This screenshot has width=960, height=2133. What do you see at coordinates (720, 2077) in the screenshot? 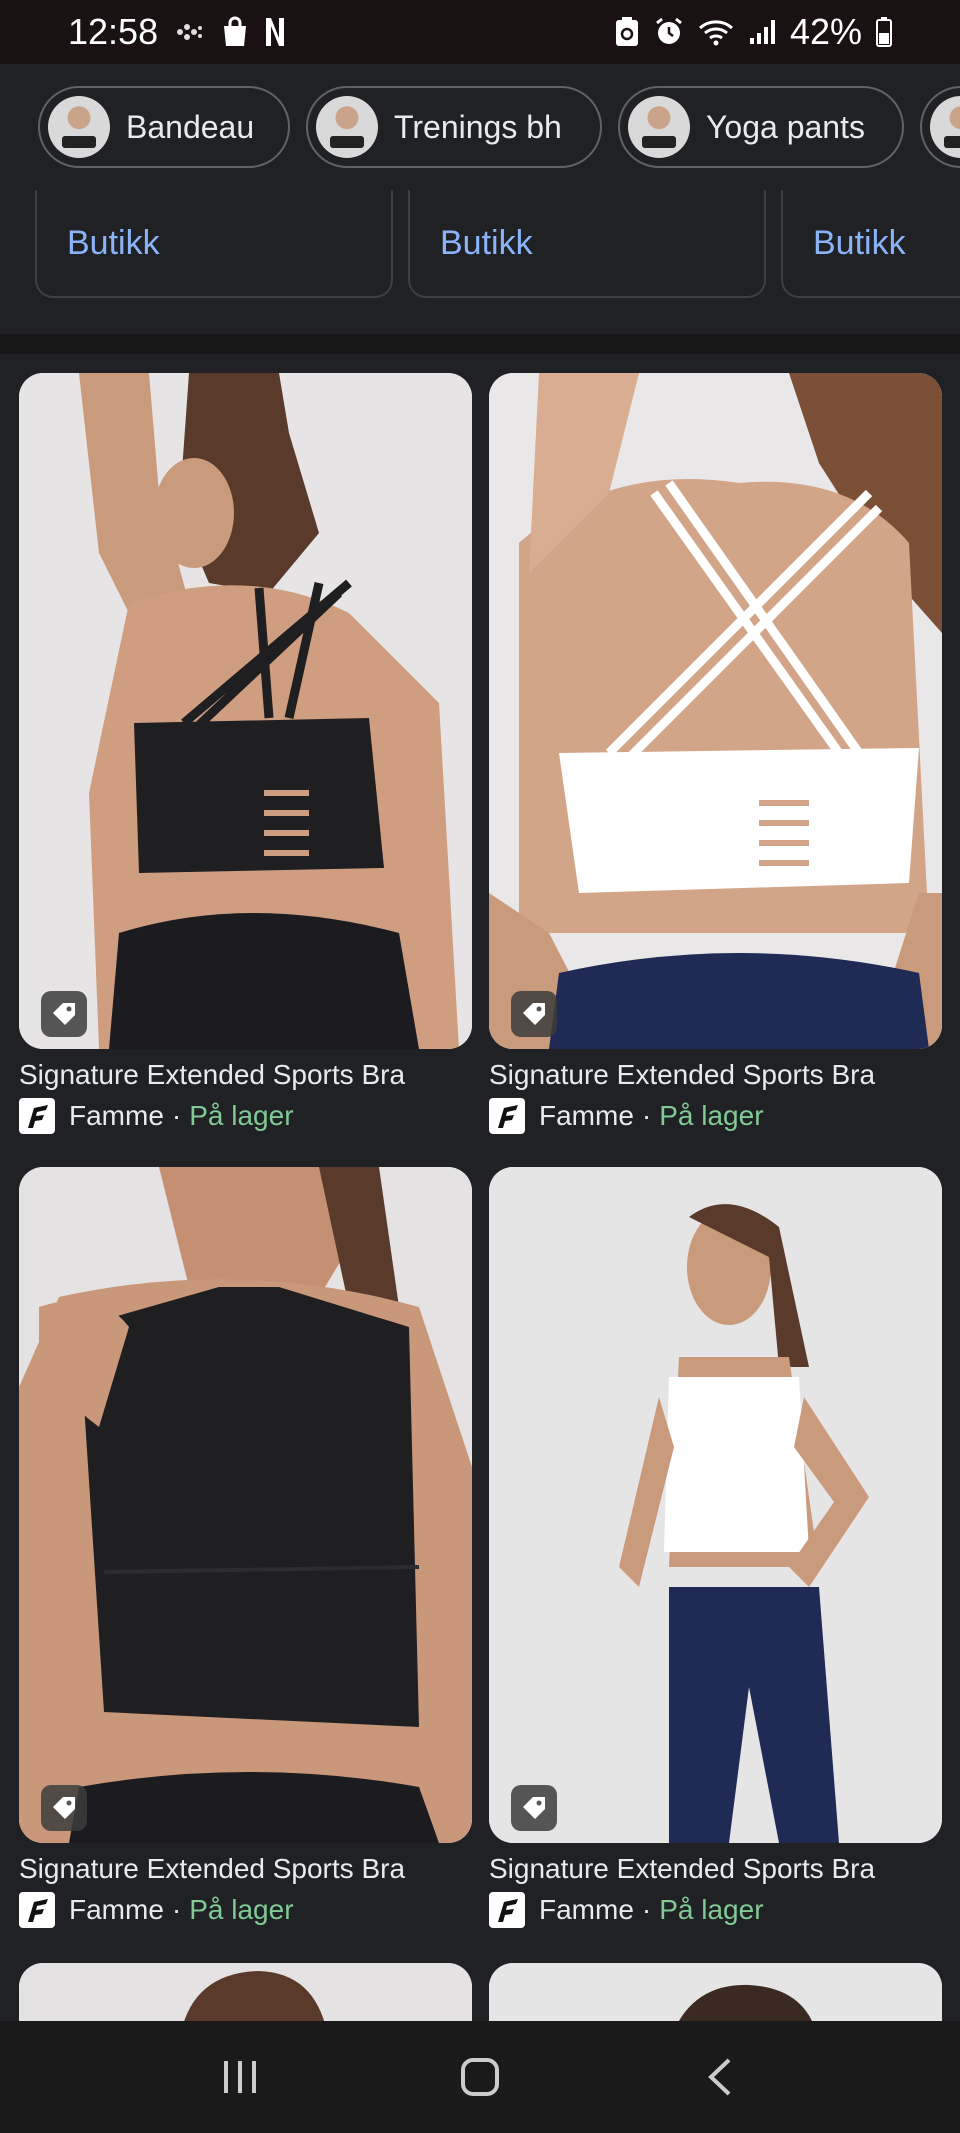
I see `back-icon` at bounding box center [720, 2077].